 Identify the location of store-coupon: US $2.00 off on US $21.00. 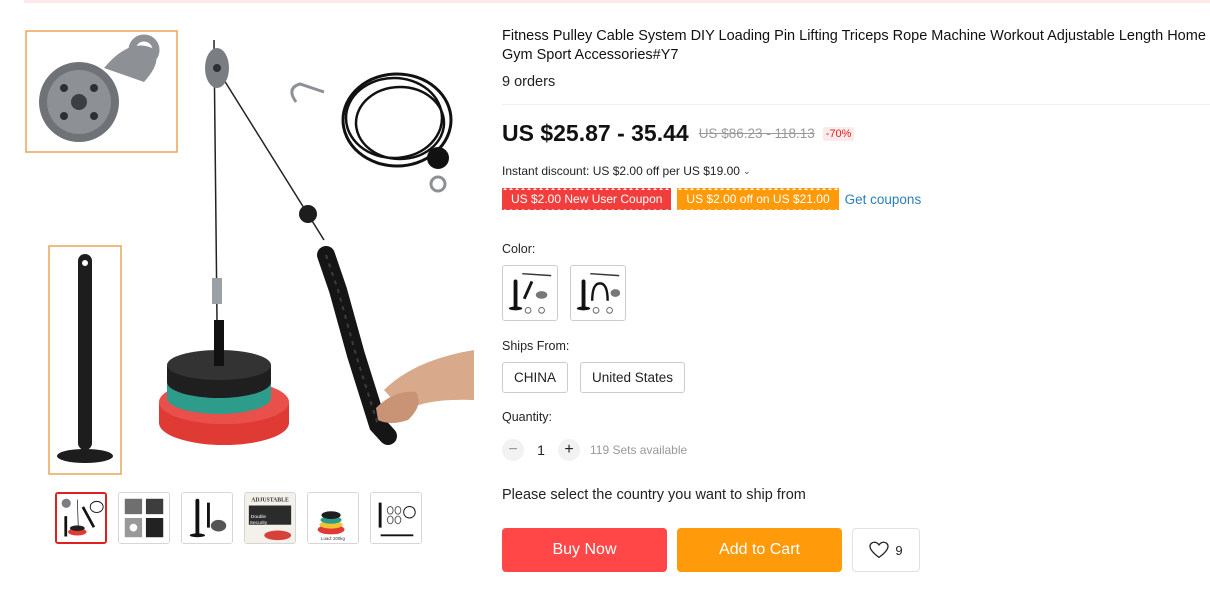
(758, 199).